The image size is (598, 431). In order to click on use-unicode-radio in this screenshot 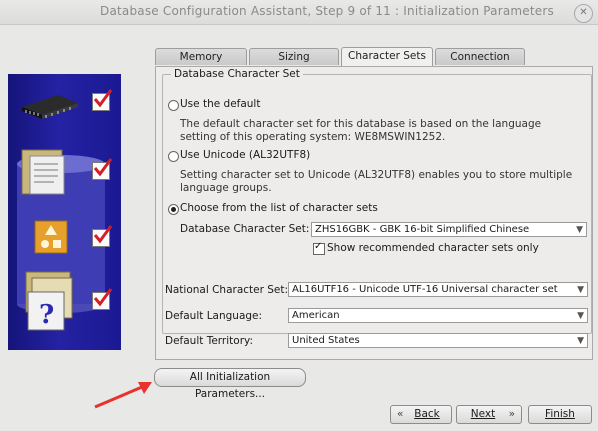, I will do `click(173, 156)`.